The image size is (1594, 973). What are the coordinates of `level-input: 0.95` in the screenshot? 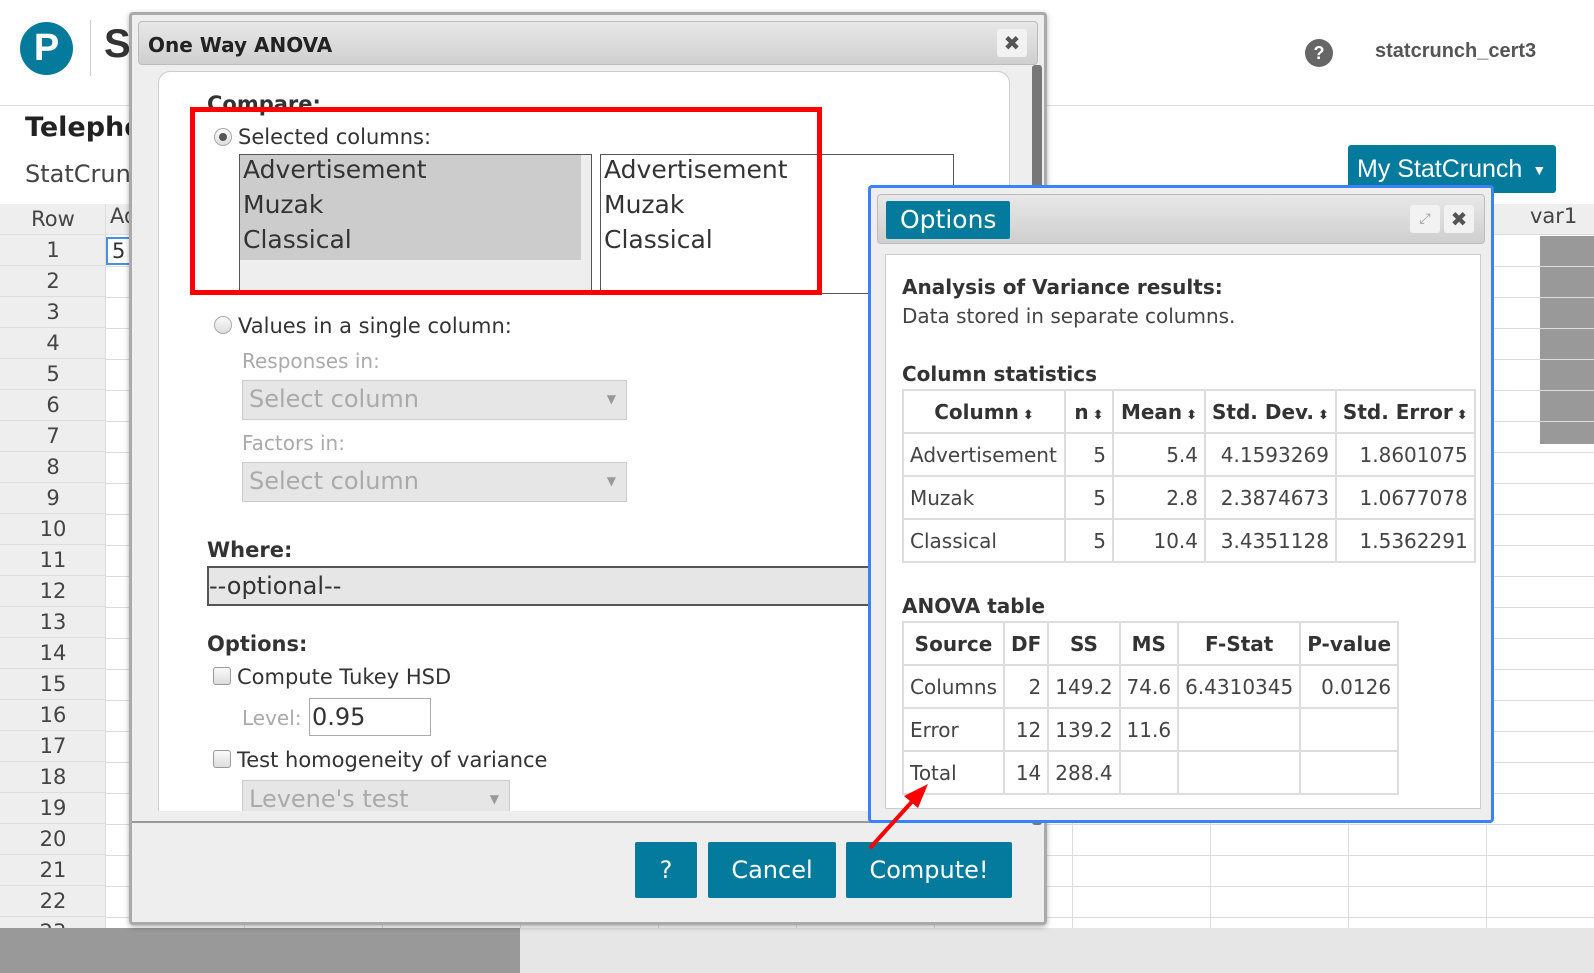 It's located at (370, 717).